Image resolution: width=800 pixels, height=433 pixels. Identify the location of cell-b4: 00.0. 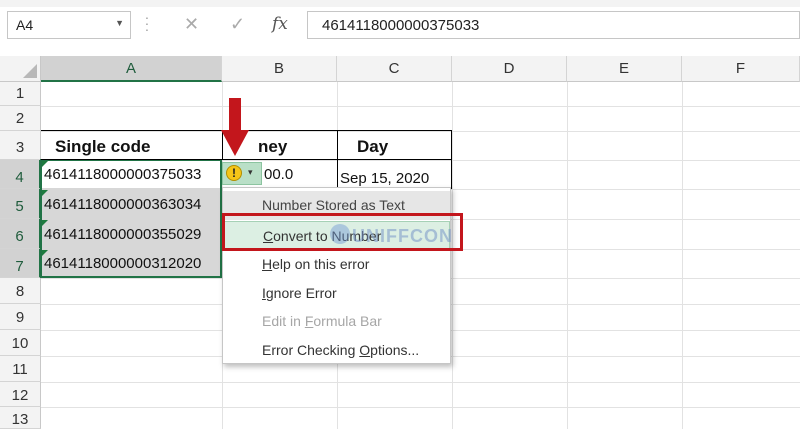
(278, 174).